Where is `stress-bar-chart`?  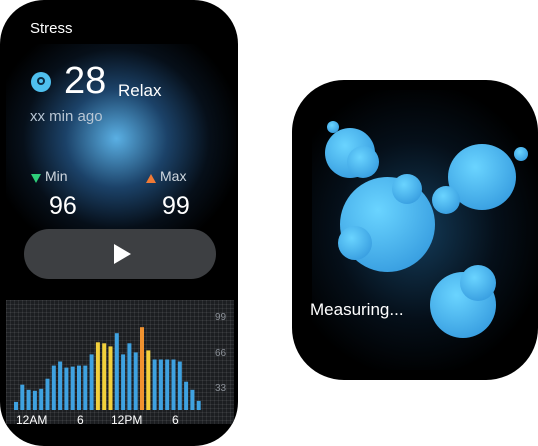 stress-bar-chart is located at coordinates (120, 362).